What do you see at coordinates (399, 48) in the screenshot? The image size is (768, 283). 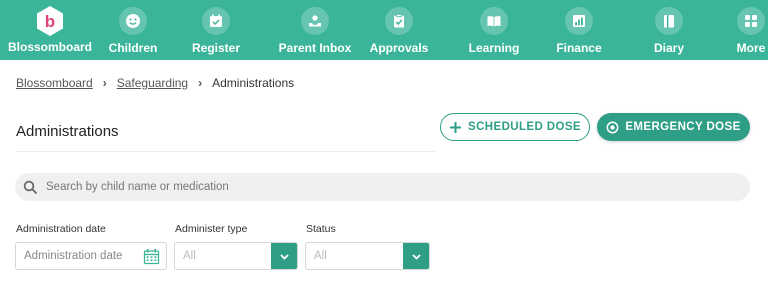 I see `nav-label: Approvals` at bounding box center [399, 48].